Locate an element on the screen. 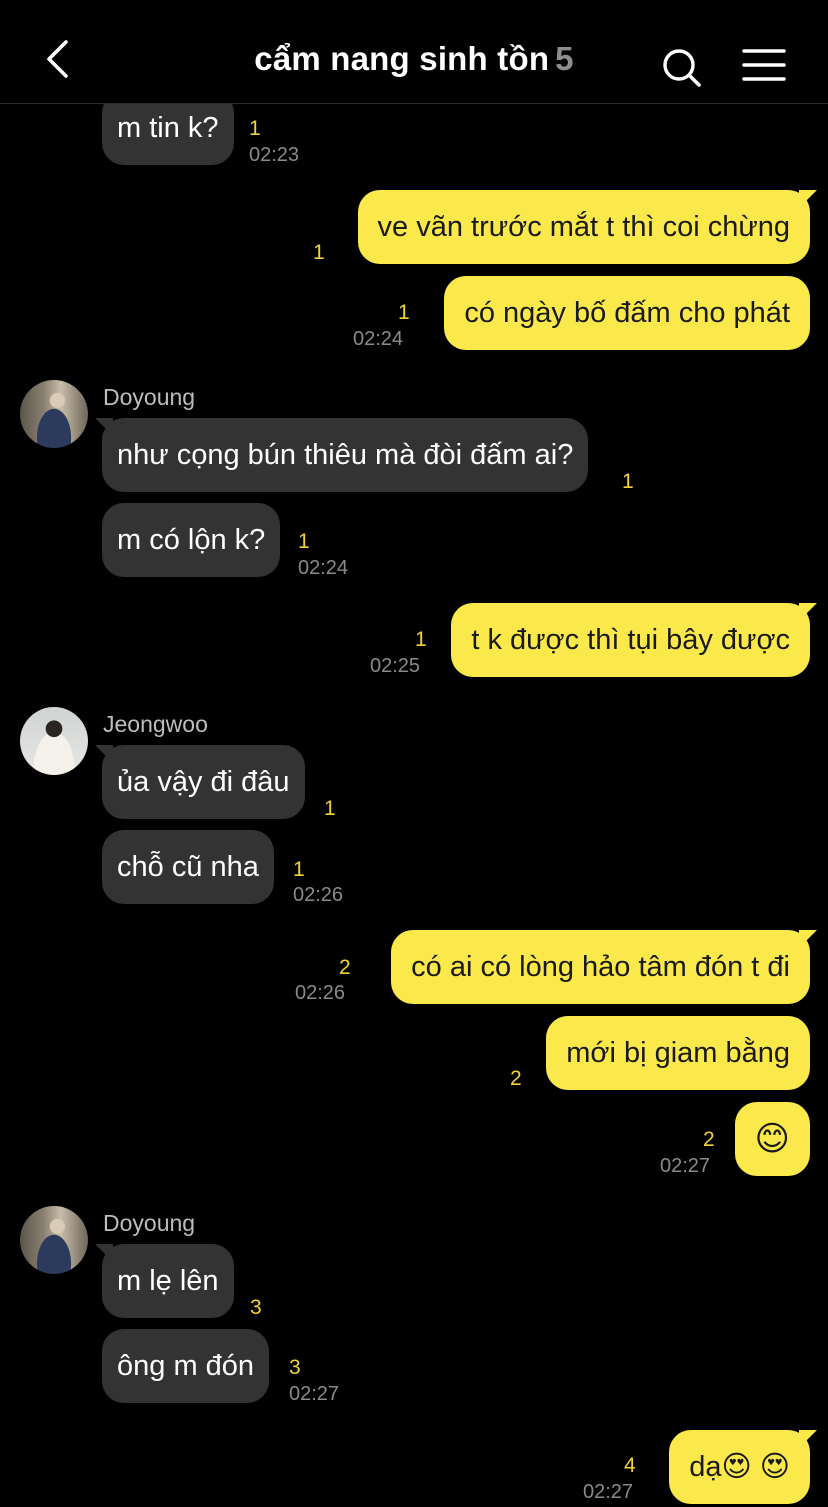 The image size is (828, 1507). outgoing-message-bubble: ve vãn trước mắt t thì coi chừng is located at coordinates (587, 227).